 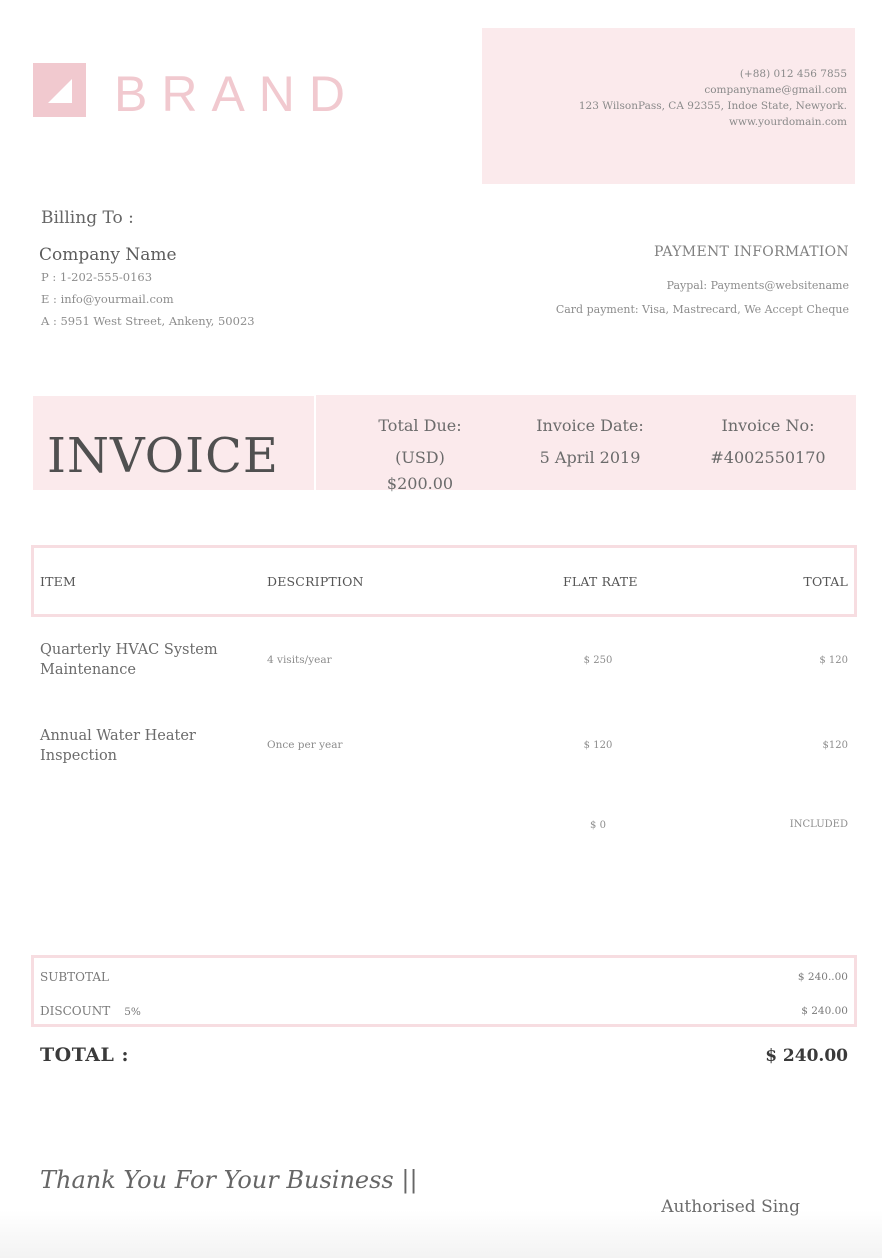 I want to click on invoice-title: INVOICE, so click(x=163, y=456).